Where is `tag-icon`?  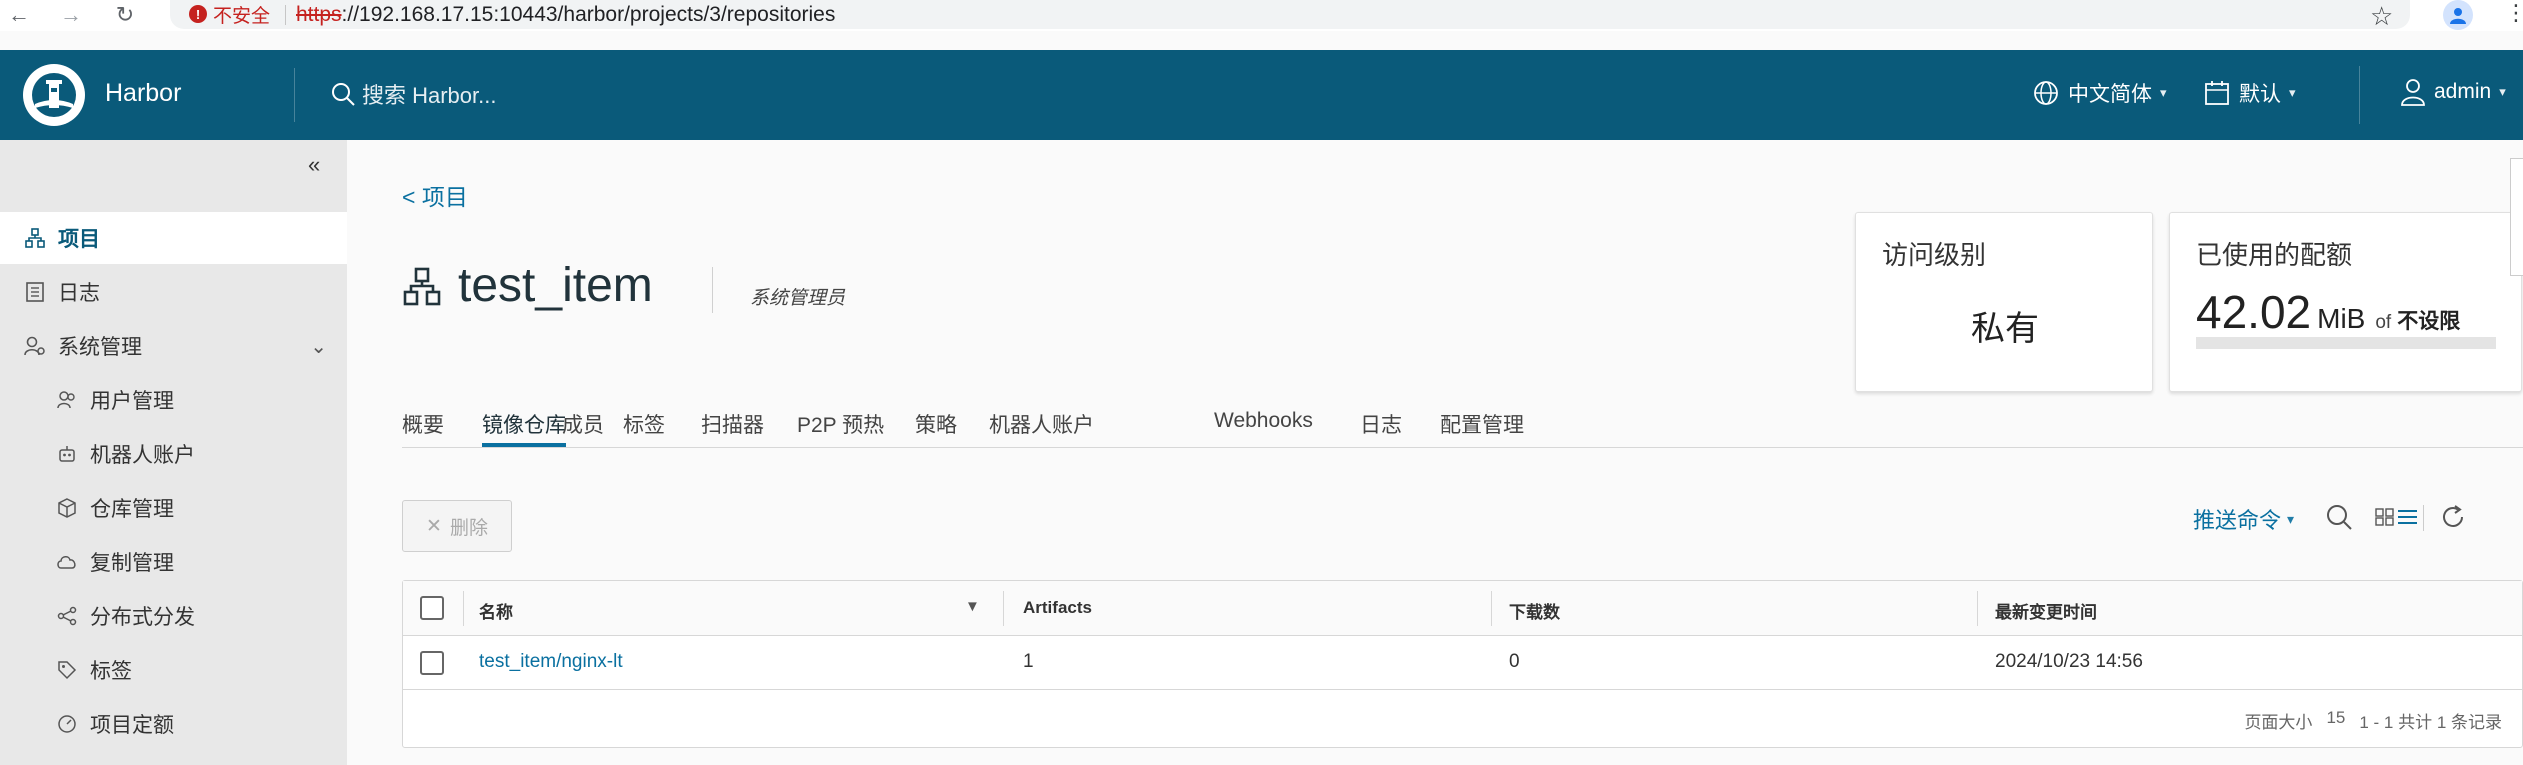
tag-icon is located at coordinates (67, 670).